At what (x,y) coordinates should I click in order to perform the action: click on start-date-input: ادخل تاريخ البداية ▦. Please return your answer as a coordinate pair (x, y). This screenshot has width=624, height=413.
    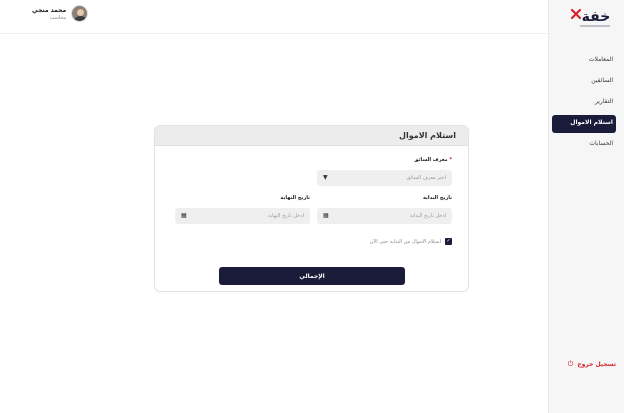
    Looking at the image, I should click on (384, 216).